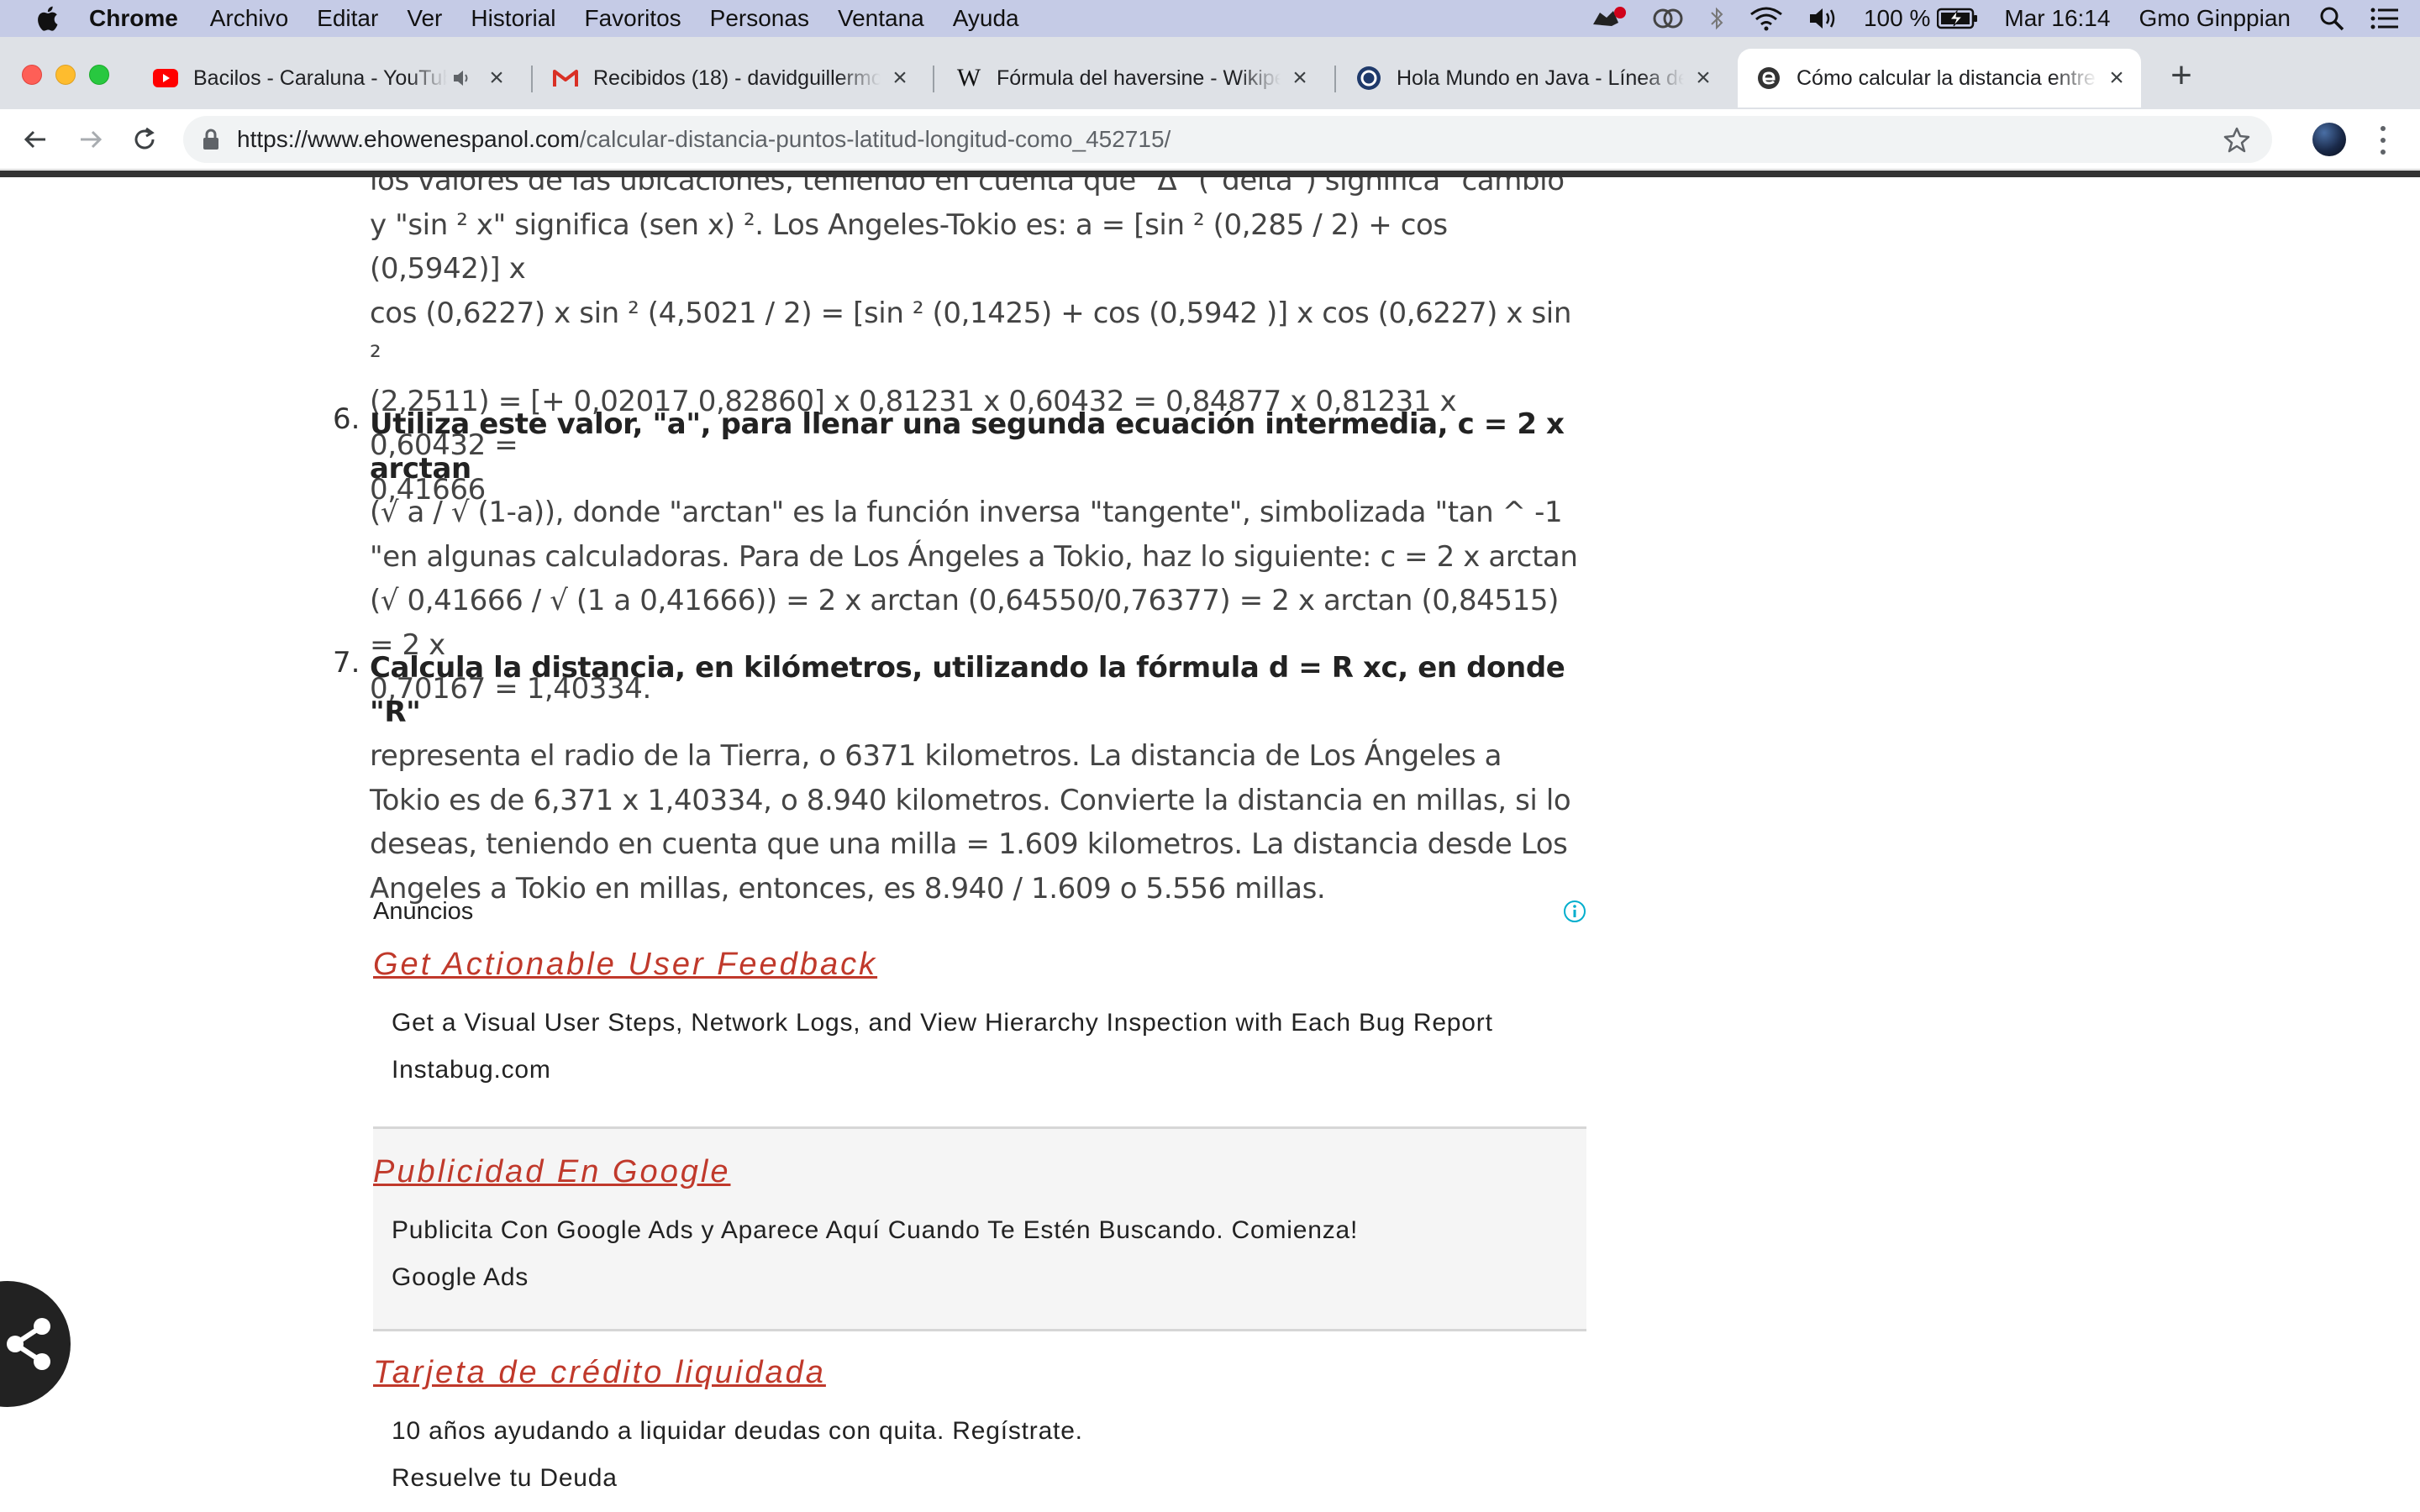 The image size is (2420, 1512). I want to click on share-button, so click(35, 1344).